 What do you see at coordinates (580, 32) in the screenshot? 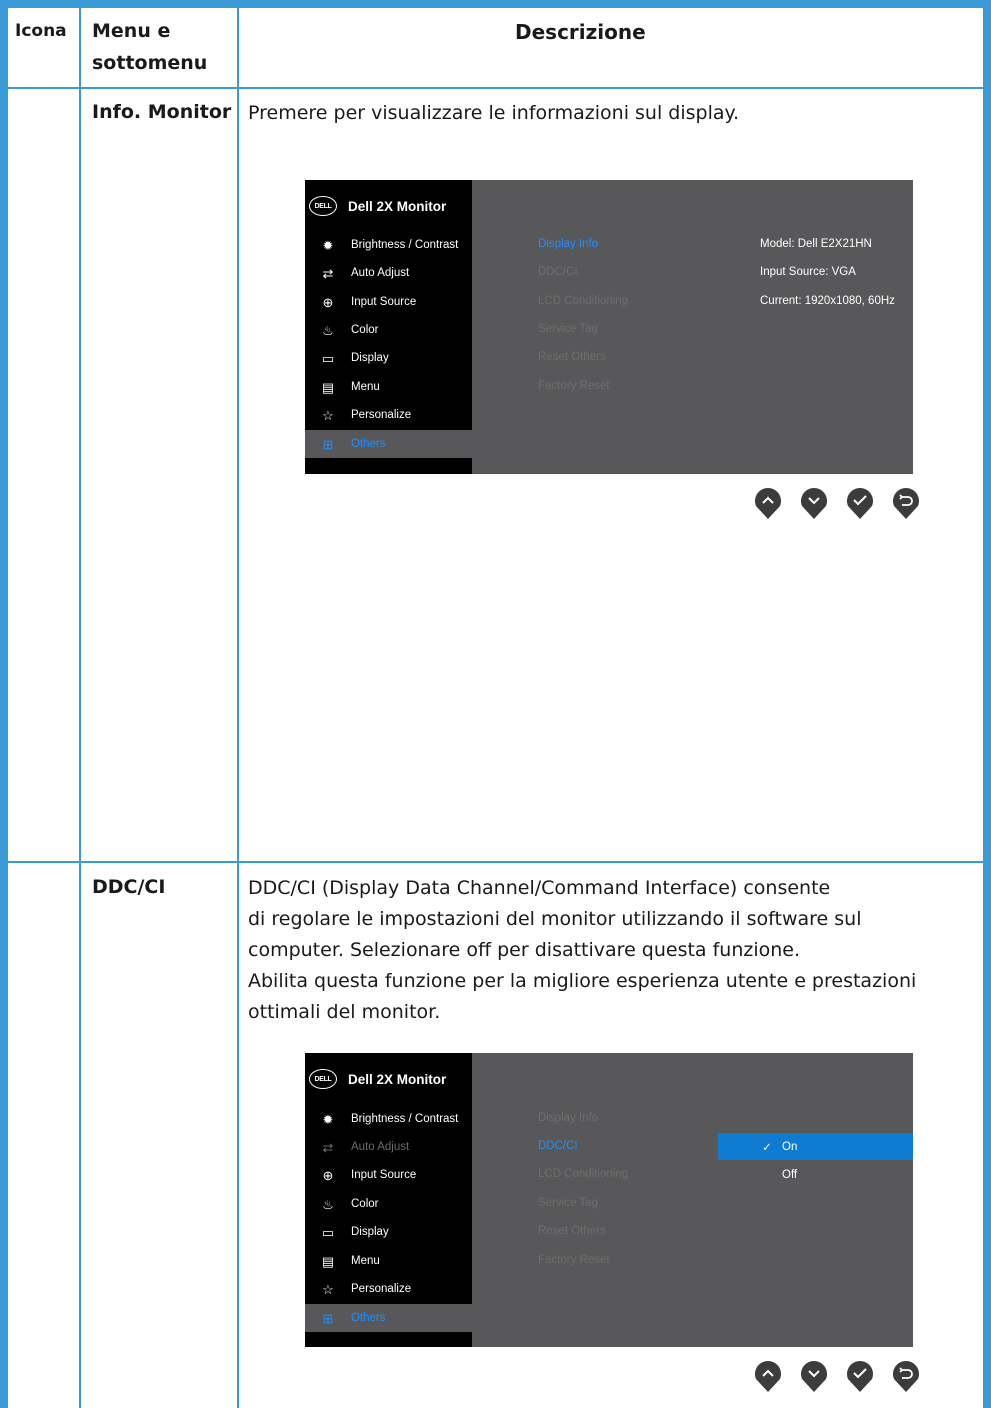
I see `header-description-column: Descrizione` at bounding box center [580, 32].